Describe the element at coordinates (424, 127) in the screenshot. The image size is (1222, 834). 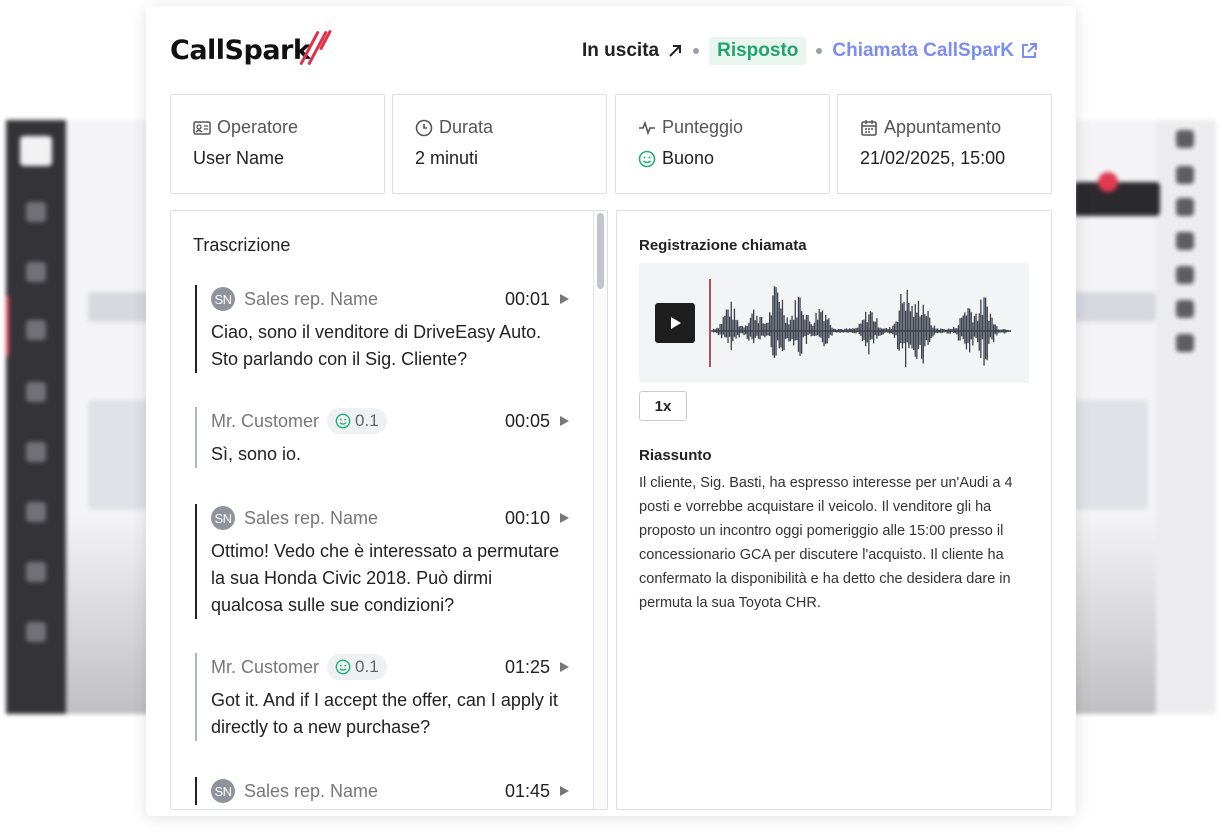
I see `clock-icon` at that location.